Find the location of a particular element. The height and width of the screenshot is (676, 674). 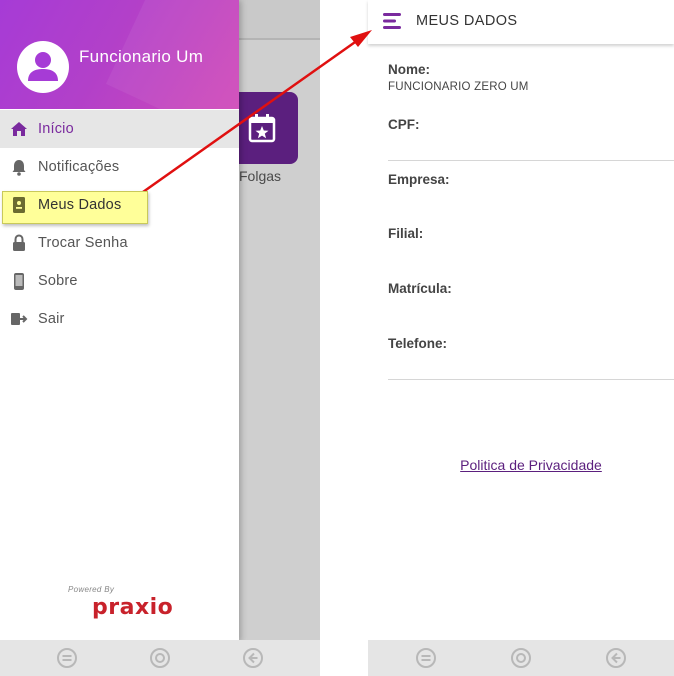

user-icon is located at coordinates (43, 66).